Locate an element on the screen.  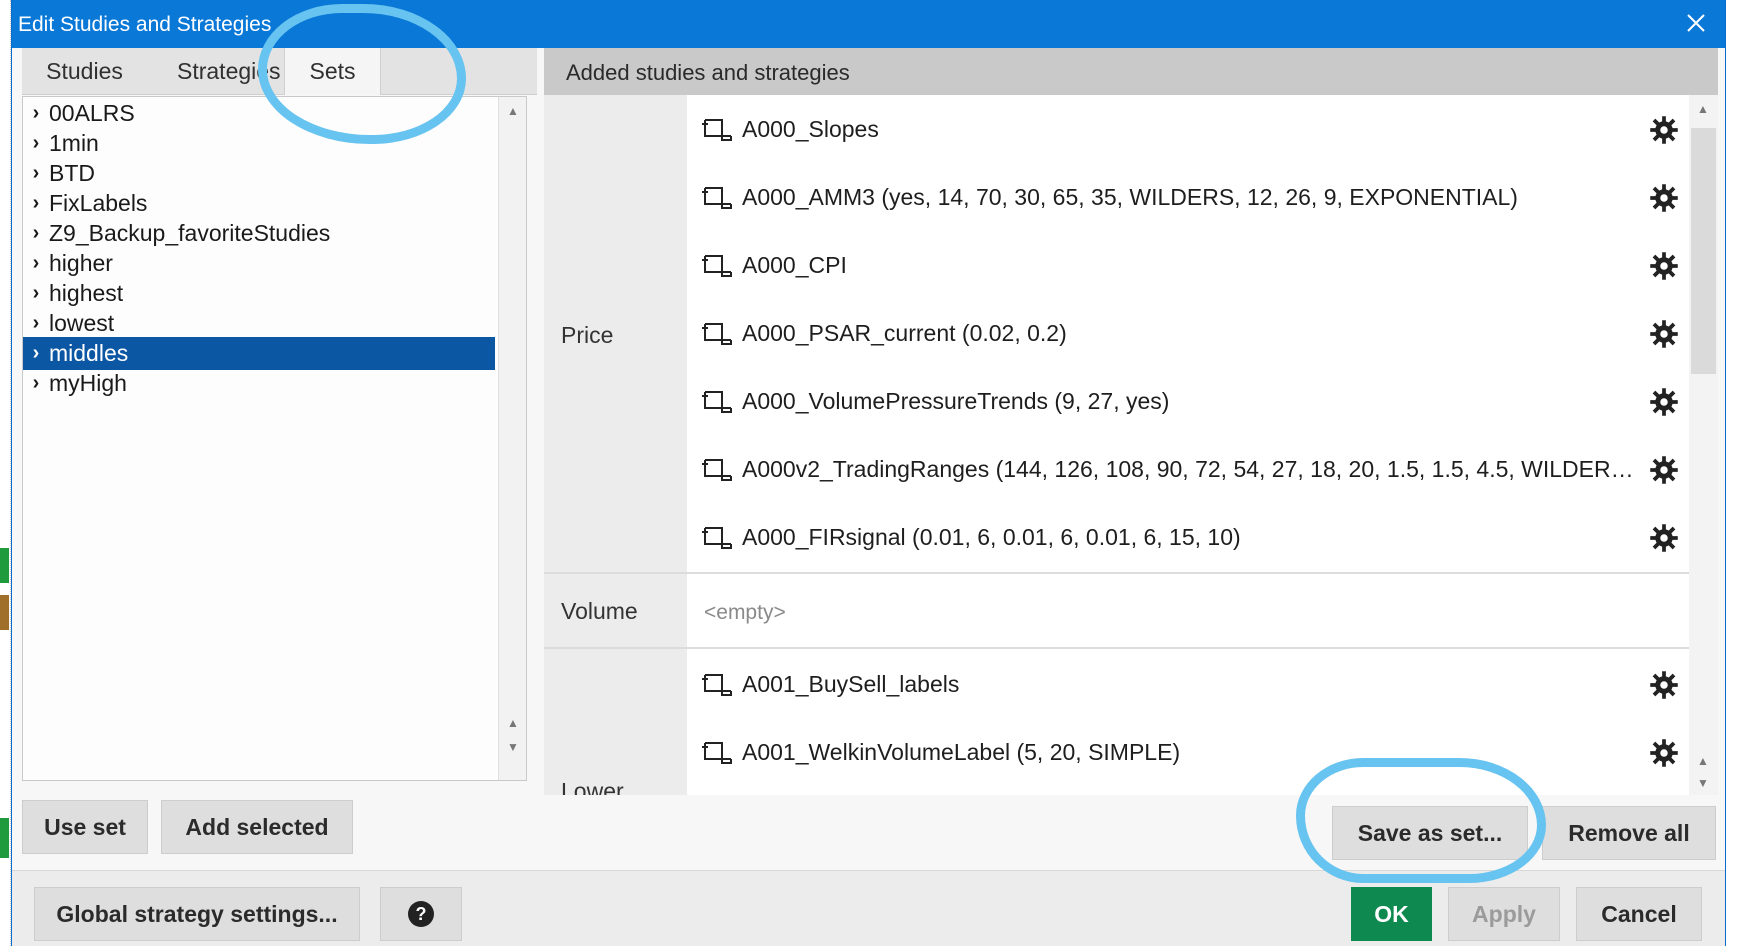
sets-scrollbar: ▲ ▲ ▼ is located at coordinates (512, 438).